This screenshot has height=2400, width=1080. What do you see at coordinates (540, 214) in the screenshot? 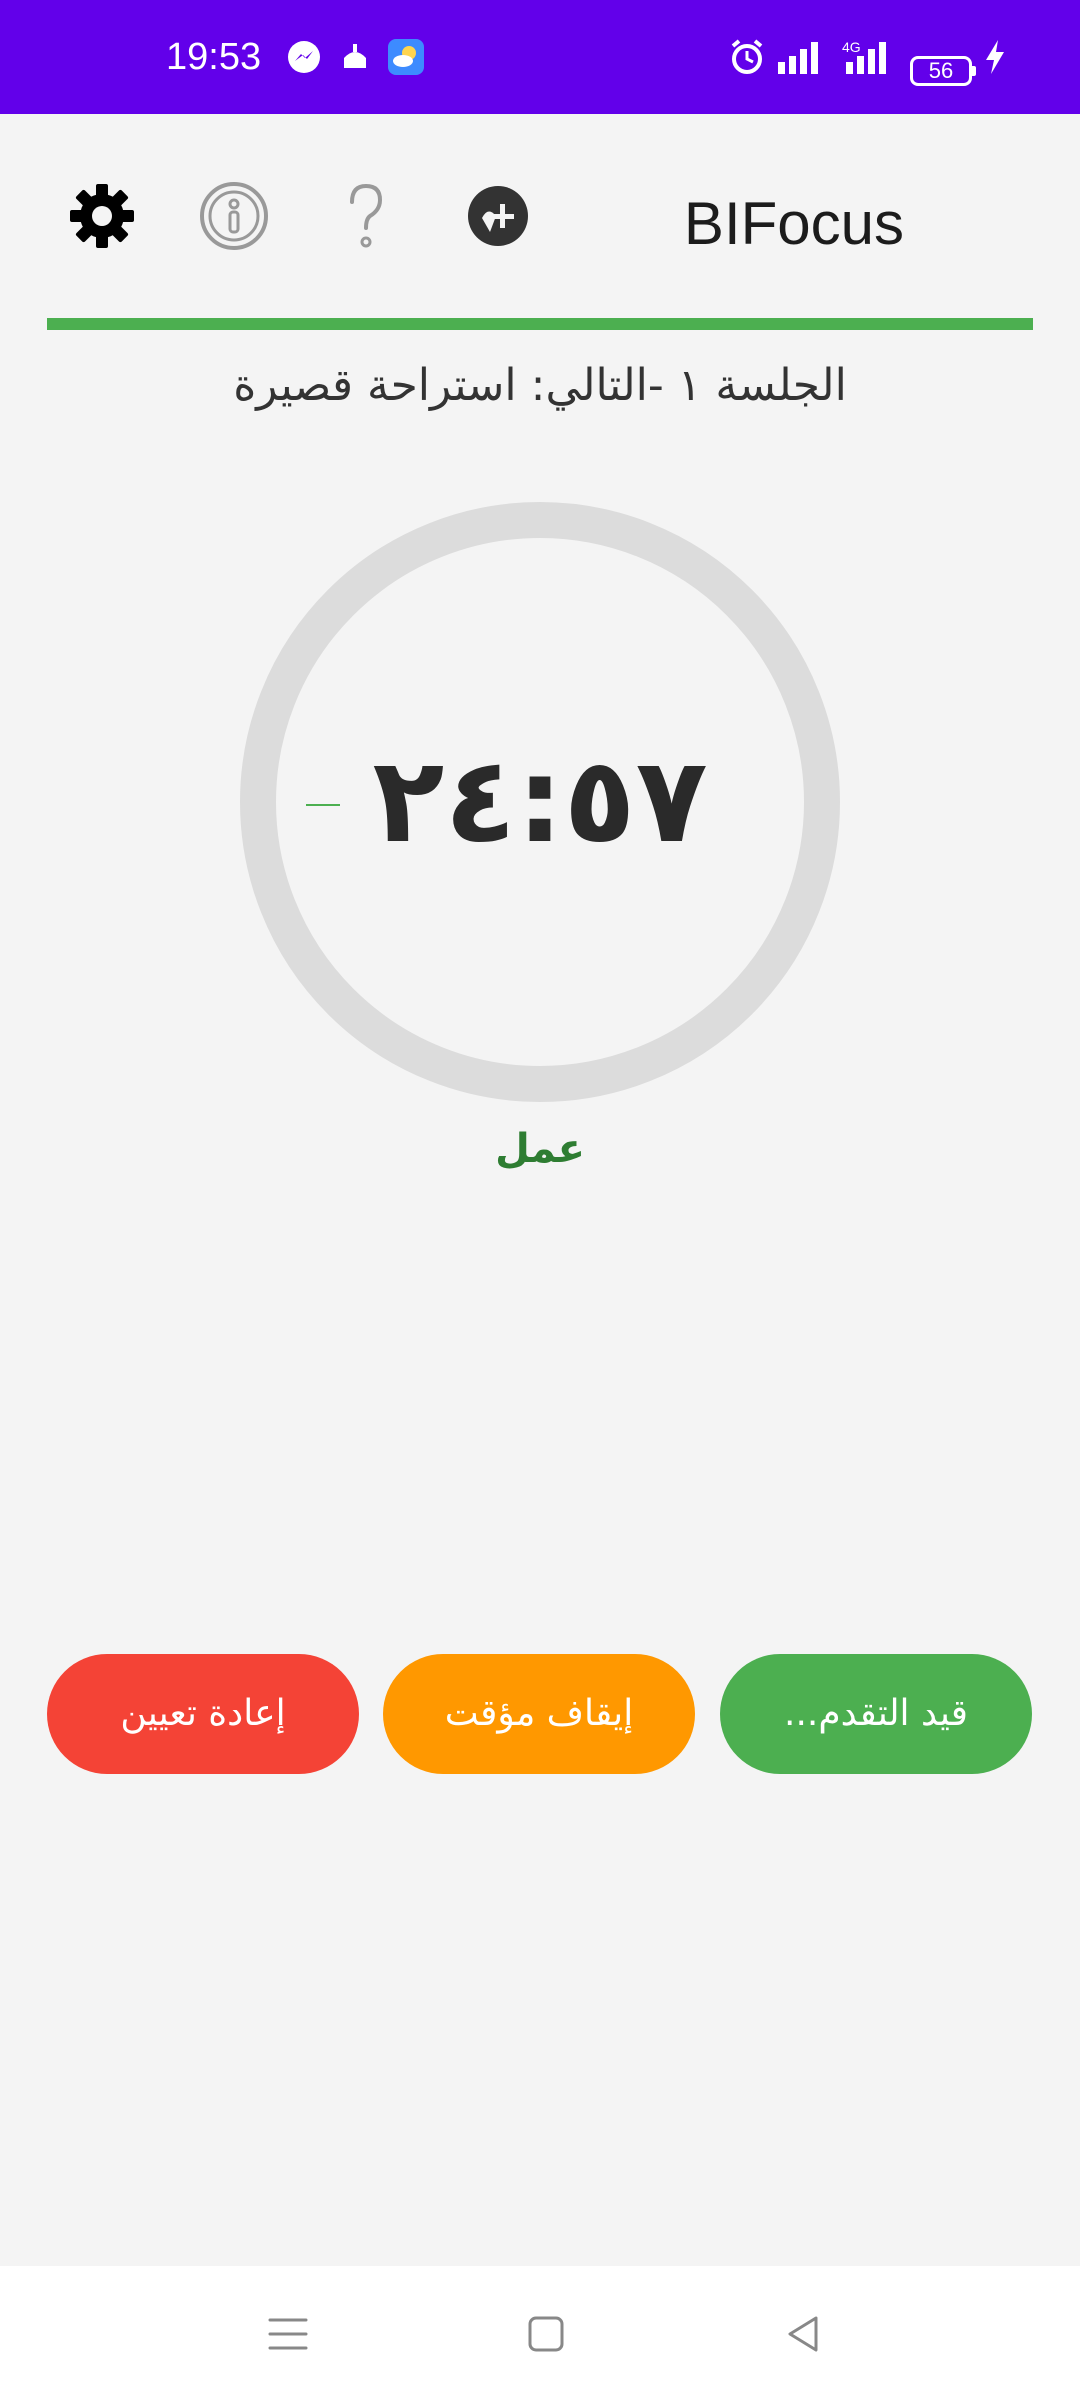
I see `app-toolbar: BIFocus` at bounding box center [540, 214].